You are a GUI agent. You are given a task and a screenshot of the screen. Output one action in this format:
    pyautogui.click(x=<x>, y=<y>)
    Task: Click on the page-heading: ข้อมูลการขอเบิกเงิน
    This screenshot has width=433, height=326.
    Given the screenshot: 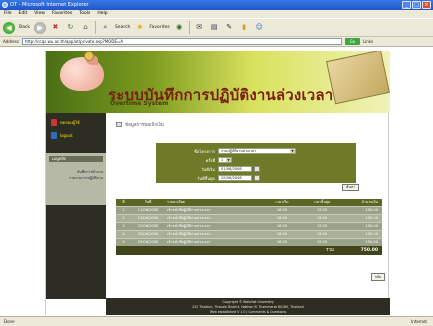 What is the action you would take?
    pyautogui.click(x=140, y=124)
    